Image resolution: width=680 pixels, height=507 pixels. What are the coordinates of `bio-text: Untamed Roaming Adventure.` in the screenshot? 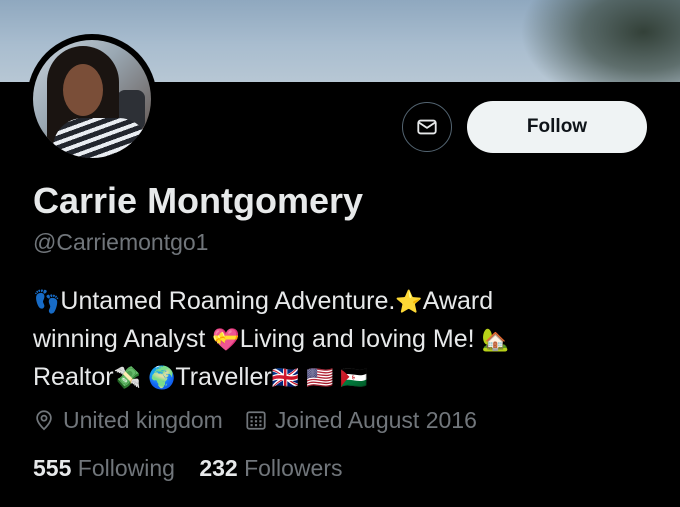 It's located at (228, 301).